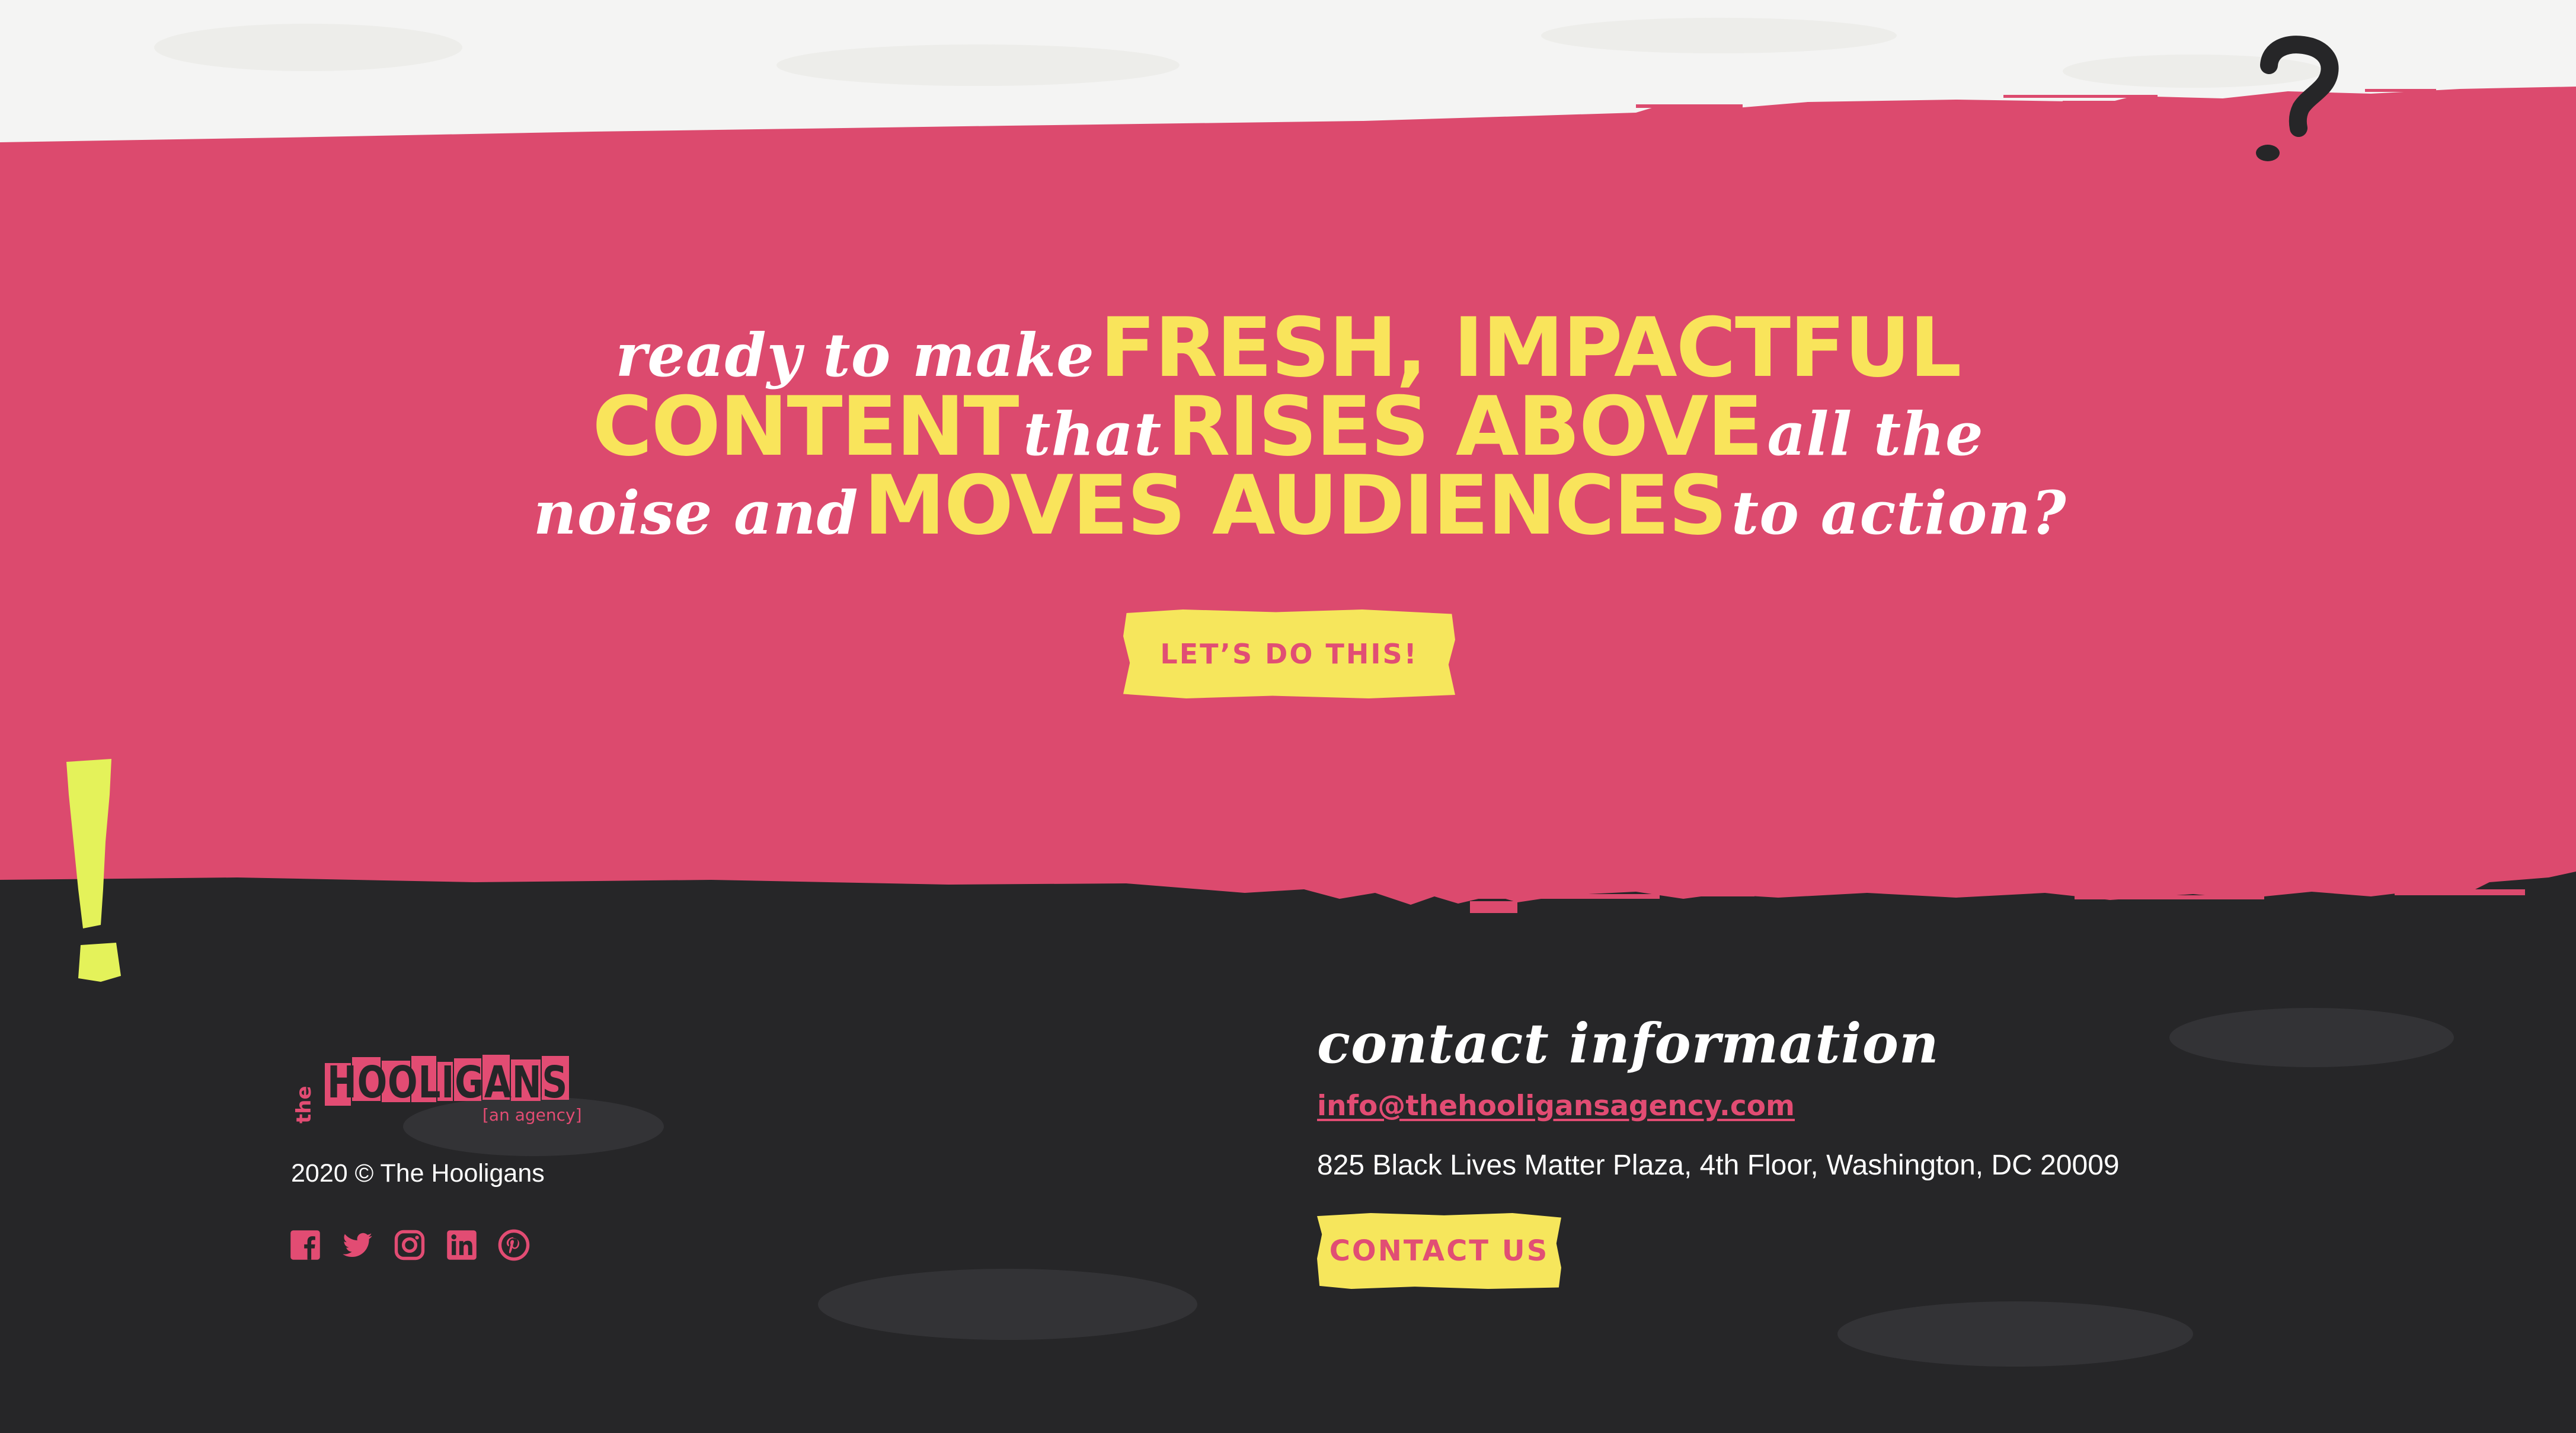 Image resolution: width=2576 pixels, height=1433 pixels. What do you see at coordinates (462, 1245) in the screenshot?
I see `linkedin-icon` at bounding box center [462, 1245].